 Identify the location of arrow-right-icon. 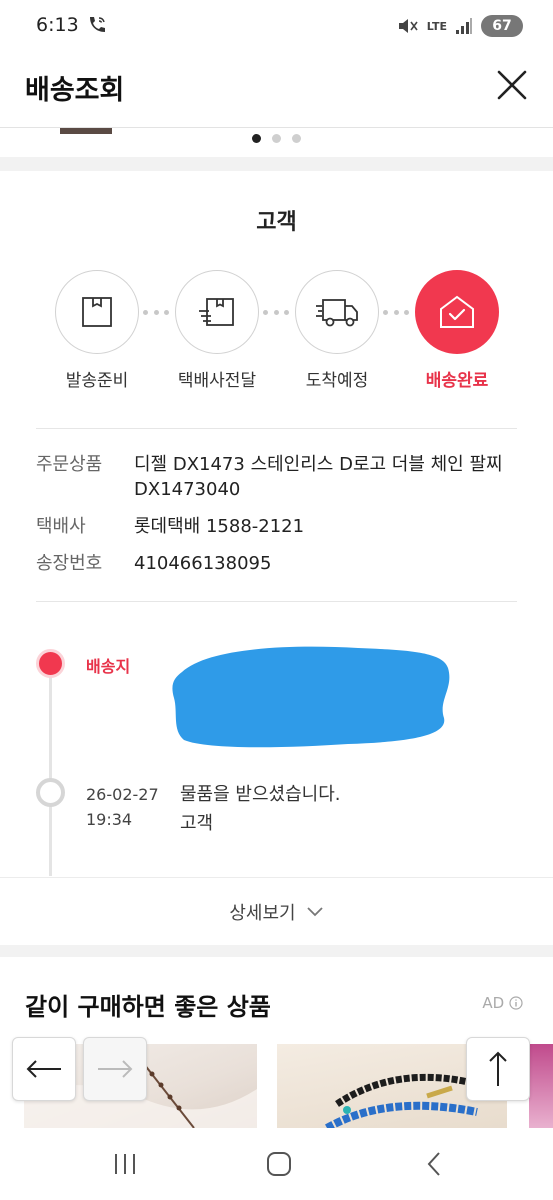
(115, 1069).